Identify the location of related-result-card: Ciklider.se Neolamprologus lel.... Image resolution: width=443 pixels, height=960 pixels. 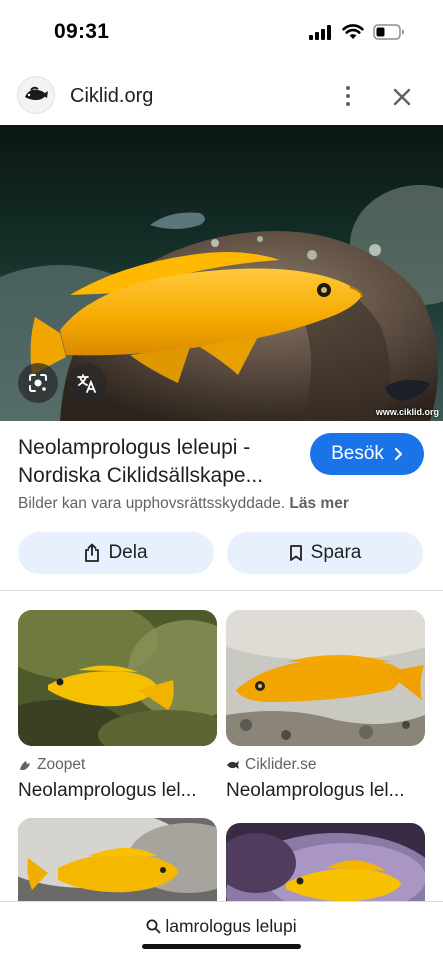
(325, 706).